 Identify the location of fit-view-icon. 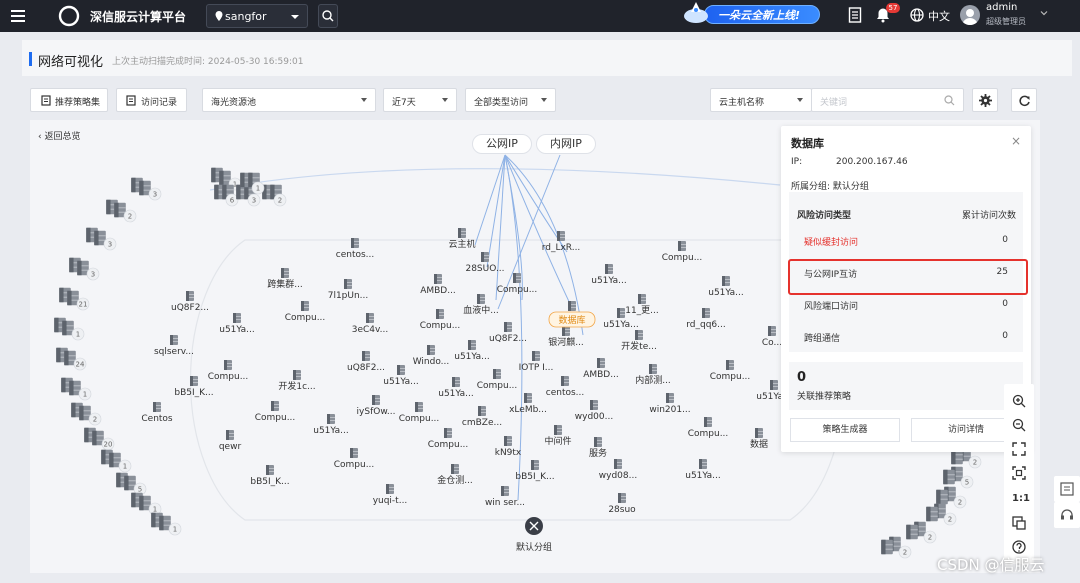
(1019, 473).